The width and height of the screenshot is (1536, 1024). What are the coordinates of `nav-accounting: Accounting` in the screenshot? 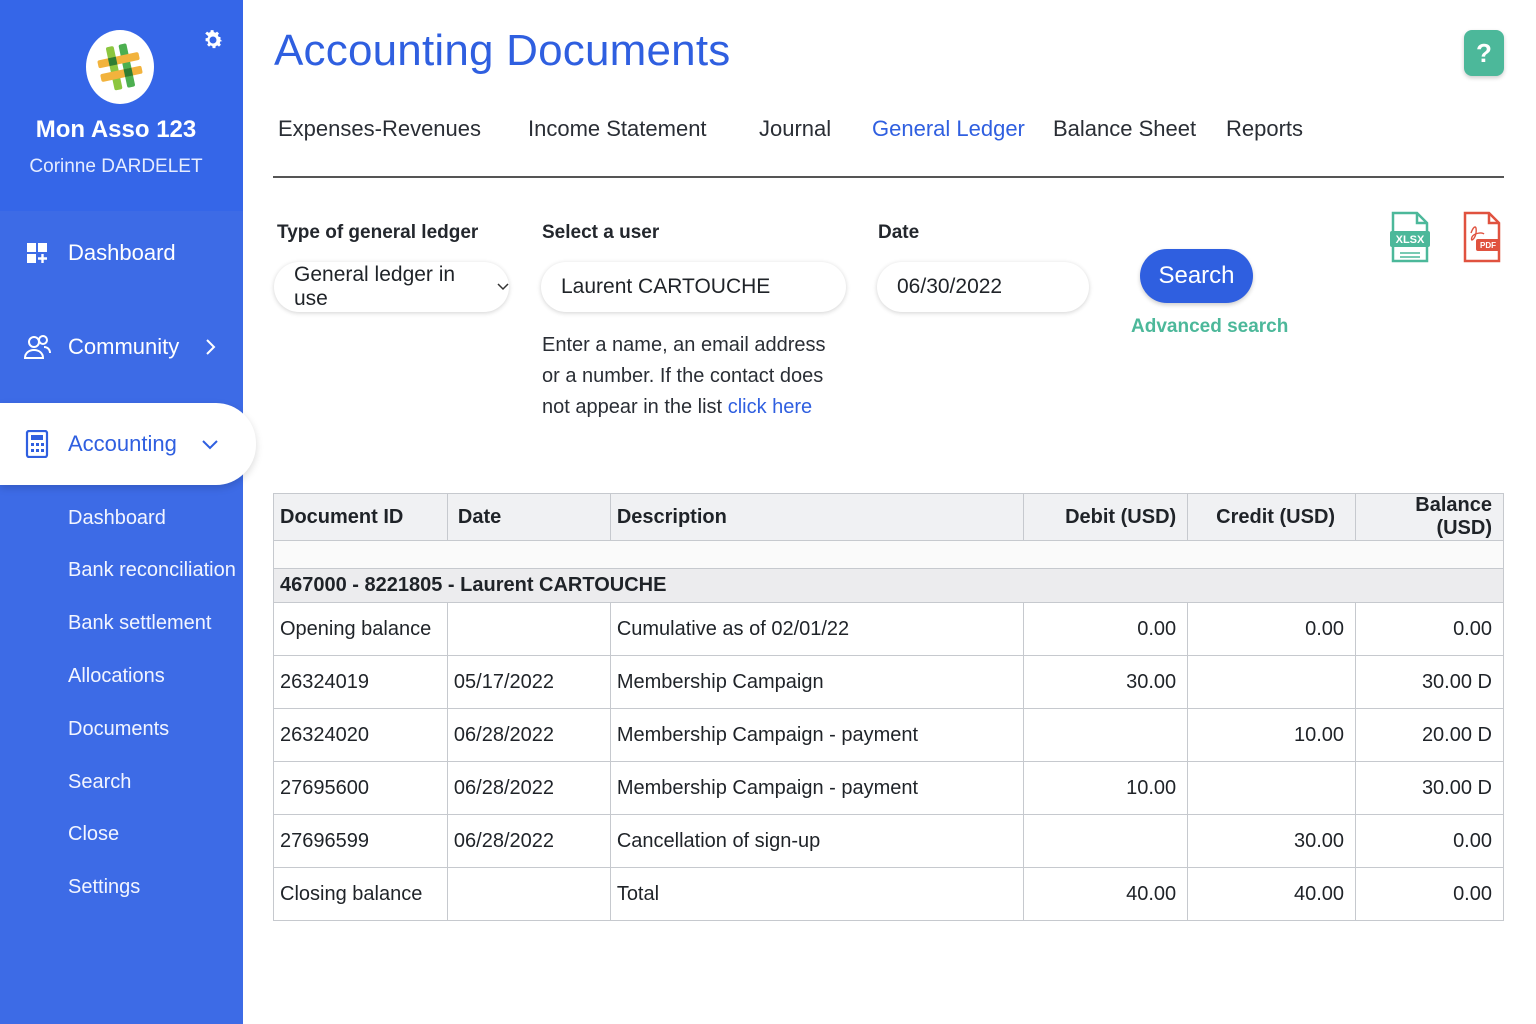 It's located at (128, 444).